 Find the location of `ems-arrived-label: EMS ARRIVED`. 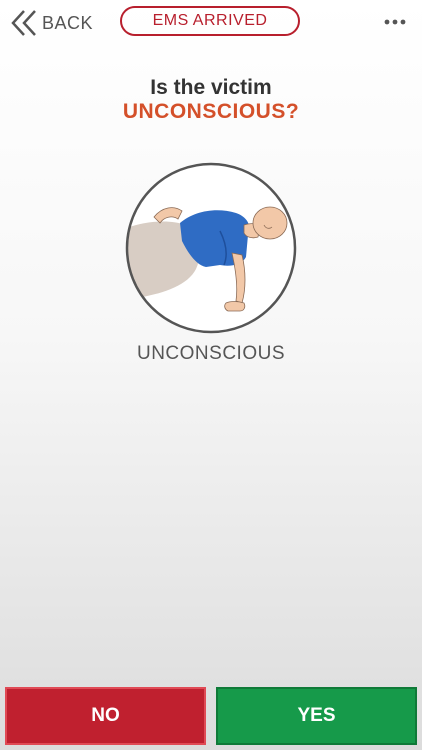

ems-arrived-label: EMS ARRIVED is located at coordinates (210, 20).